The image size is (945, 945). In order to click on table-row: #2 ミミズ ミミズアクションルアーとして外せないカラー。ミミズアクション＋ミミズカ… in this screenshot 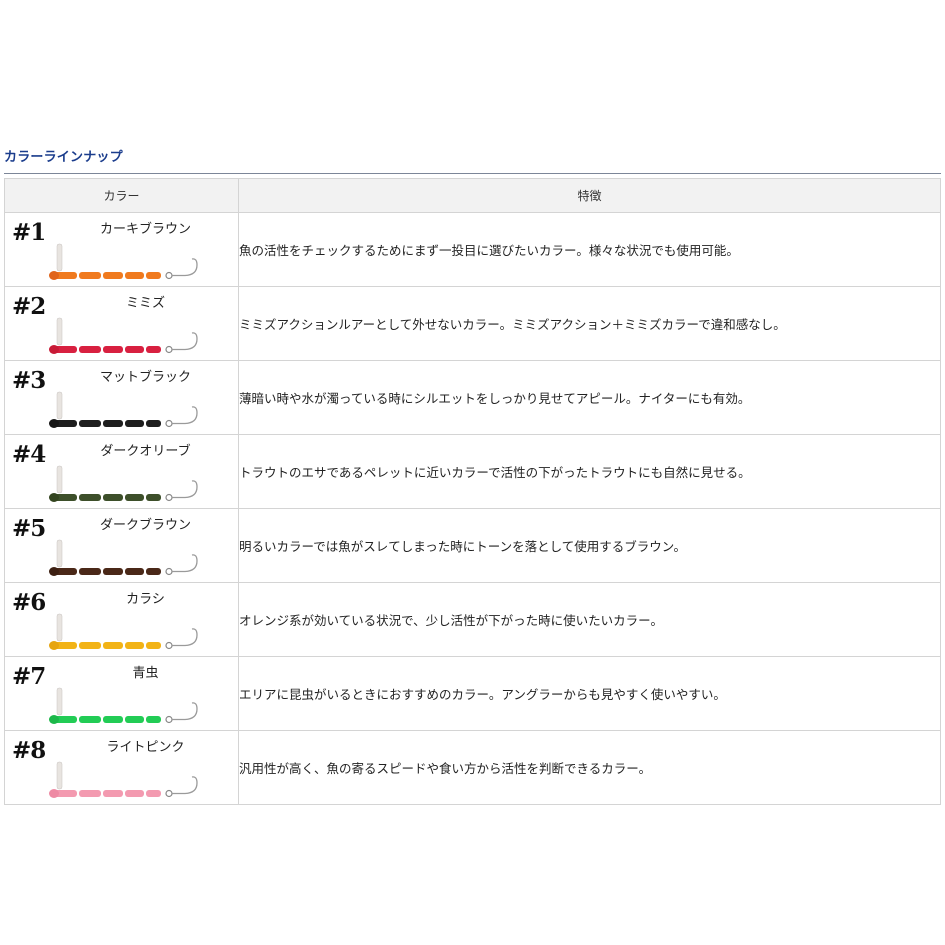, I will do `click(472, 323)`.